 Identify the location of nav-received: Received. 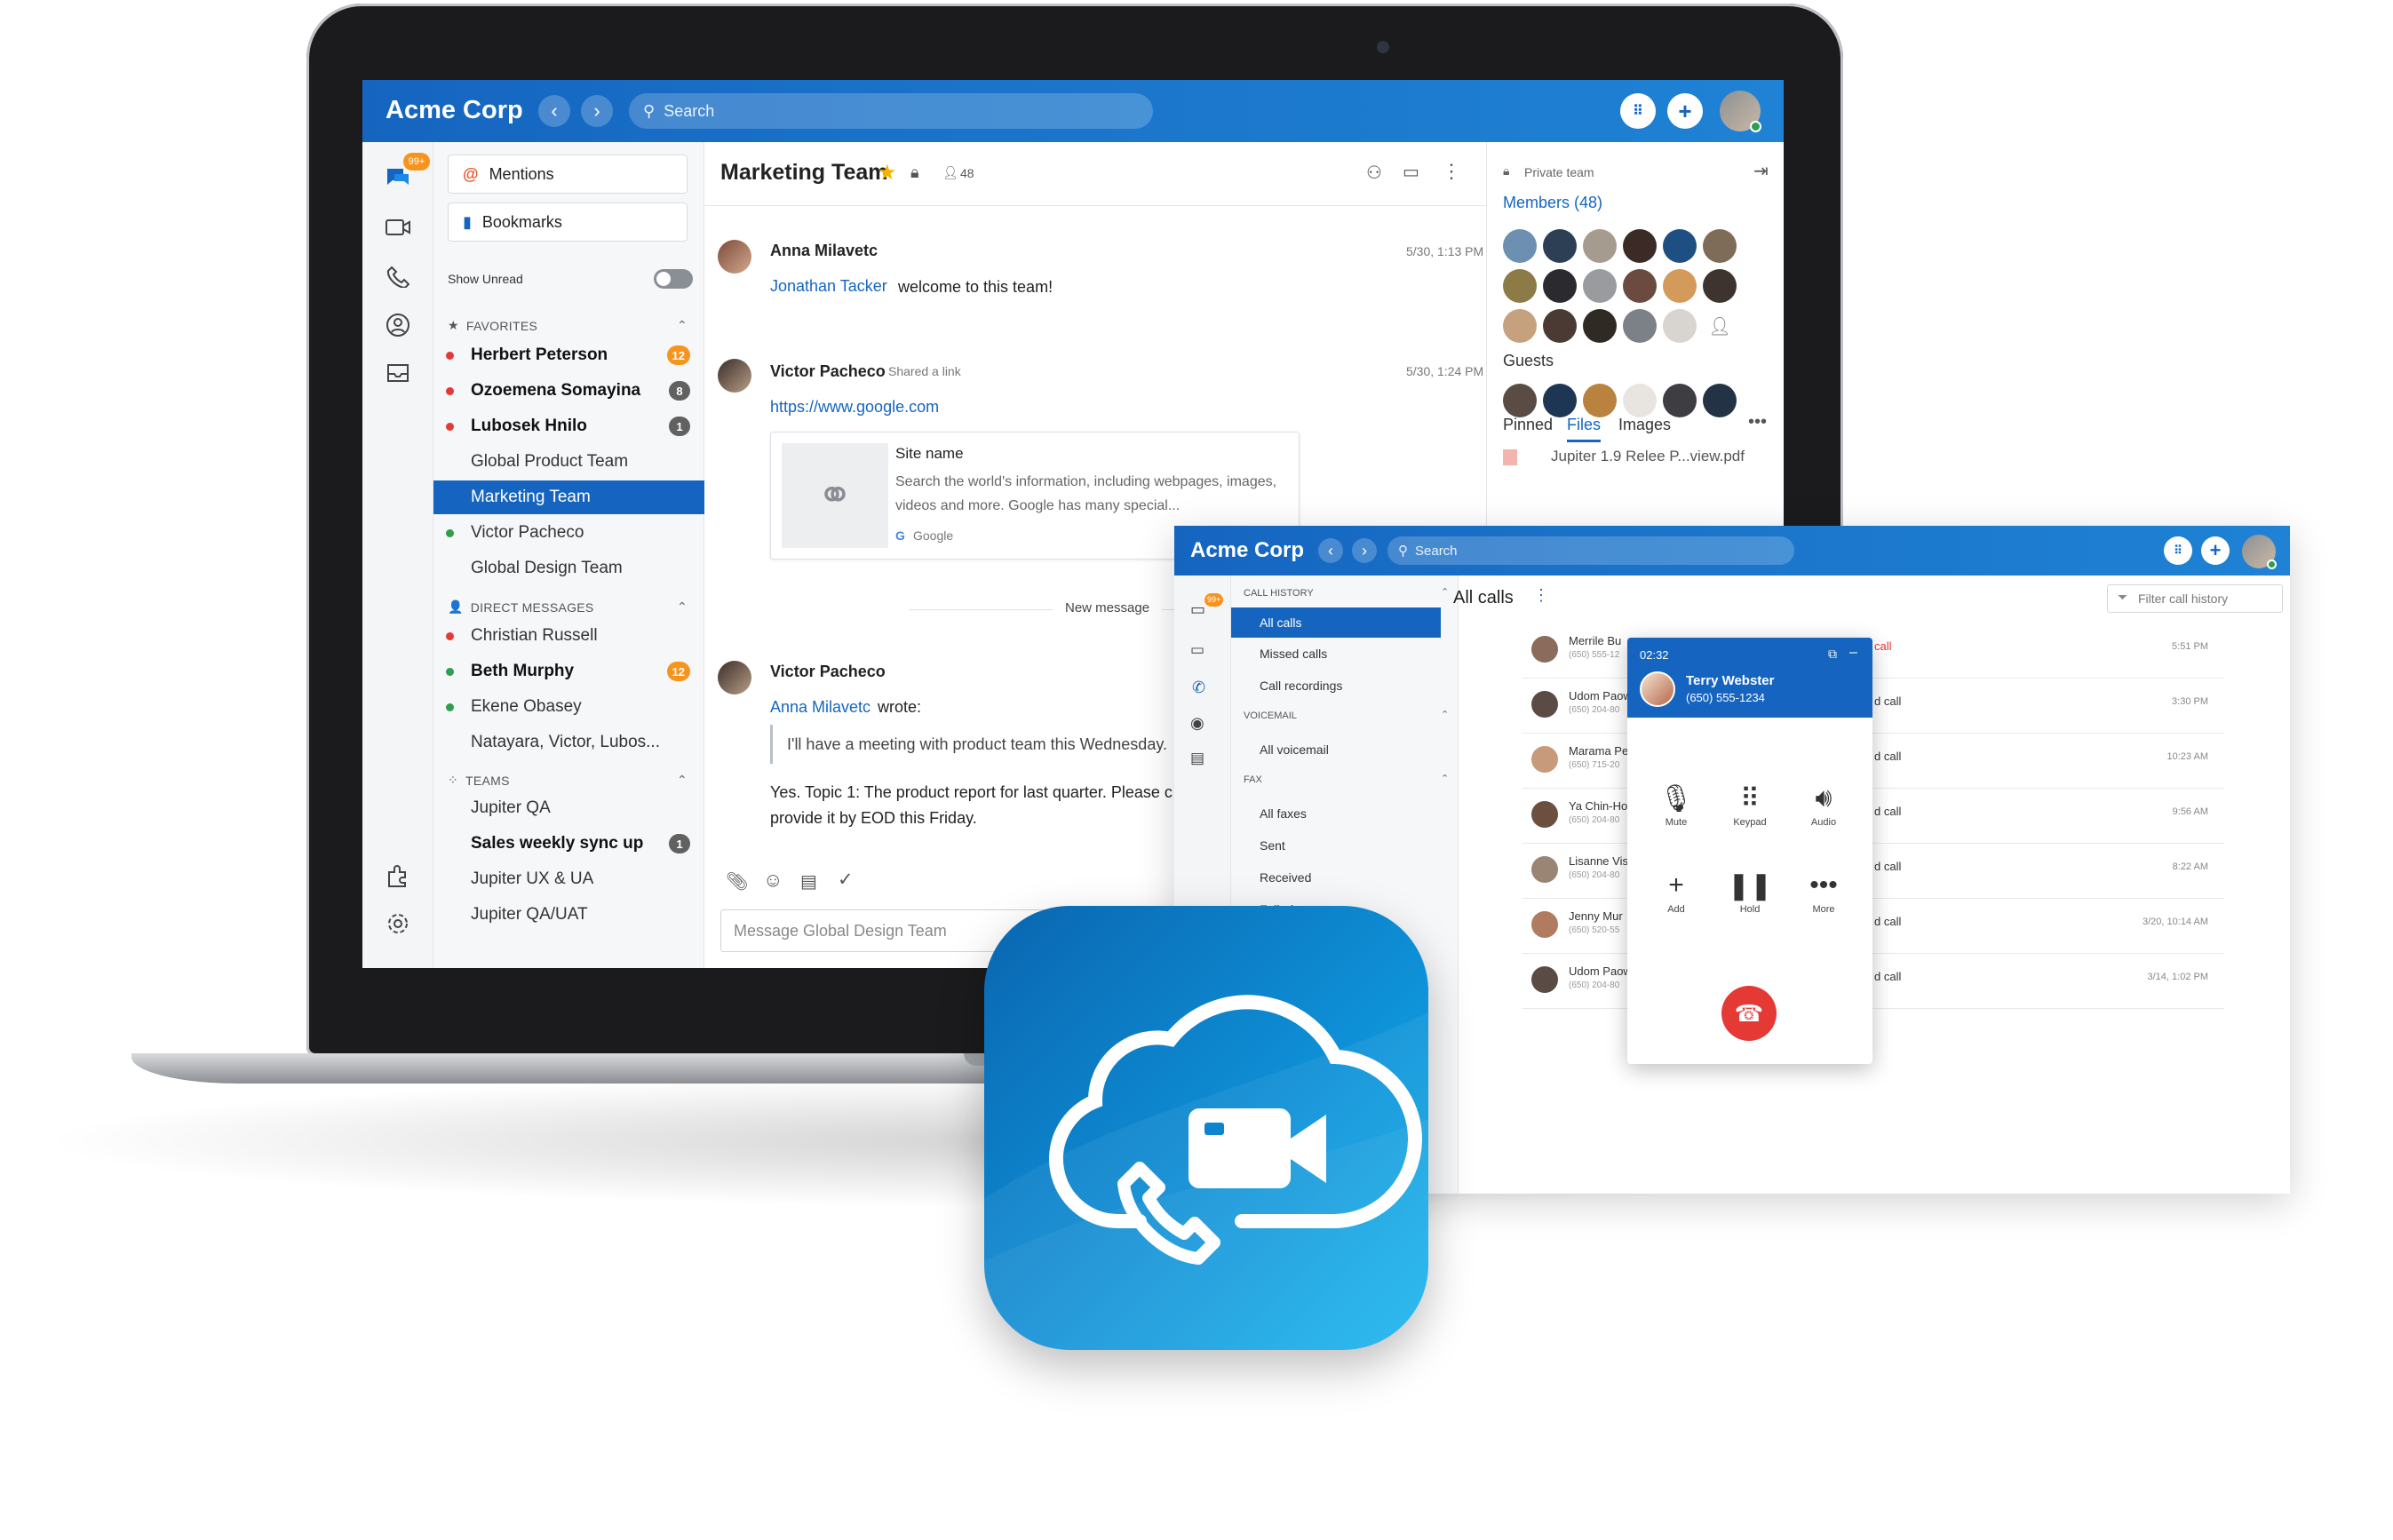
(1286, 878).